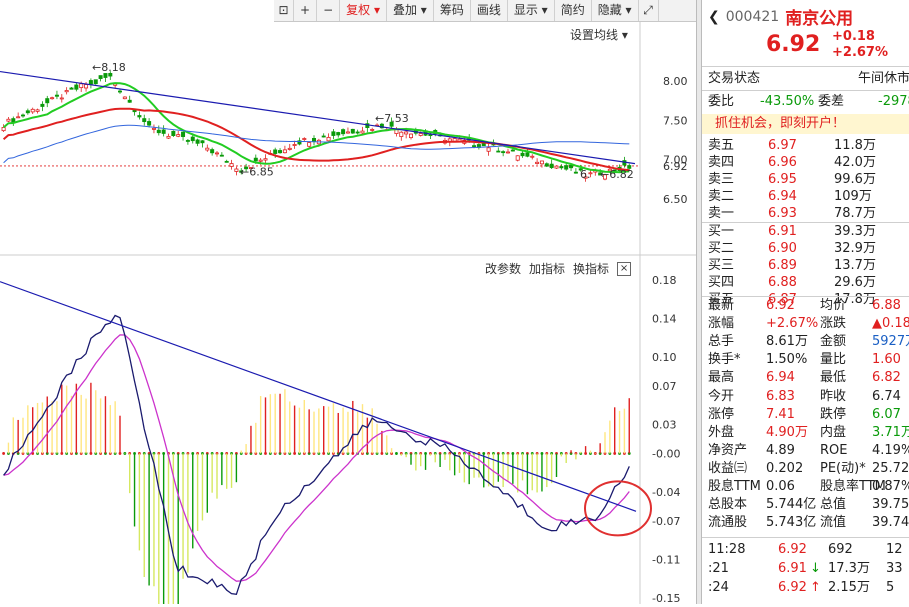 The height and width of the screenshot is (607, 909). What do you see at coordinates (853, 36) in the screenshot?
I see `change-value: +0.18` at bounding box center [853, 36].